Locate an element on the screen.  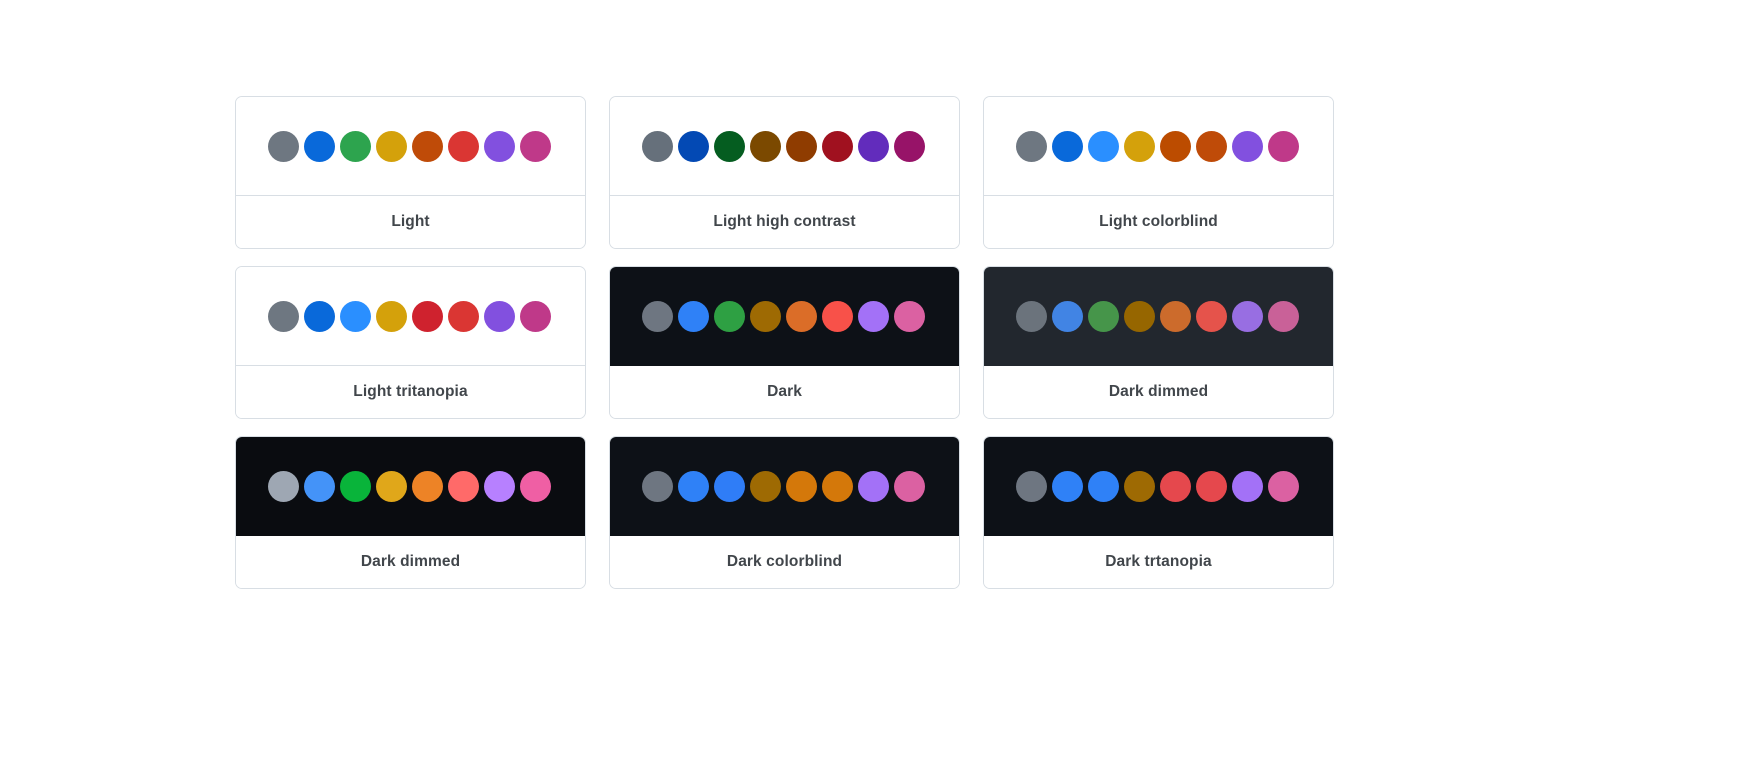
theme-card-0: Light is located at coordinates (410, 172).